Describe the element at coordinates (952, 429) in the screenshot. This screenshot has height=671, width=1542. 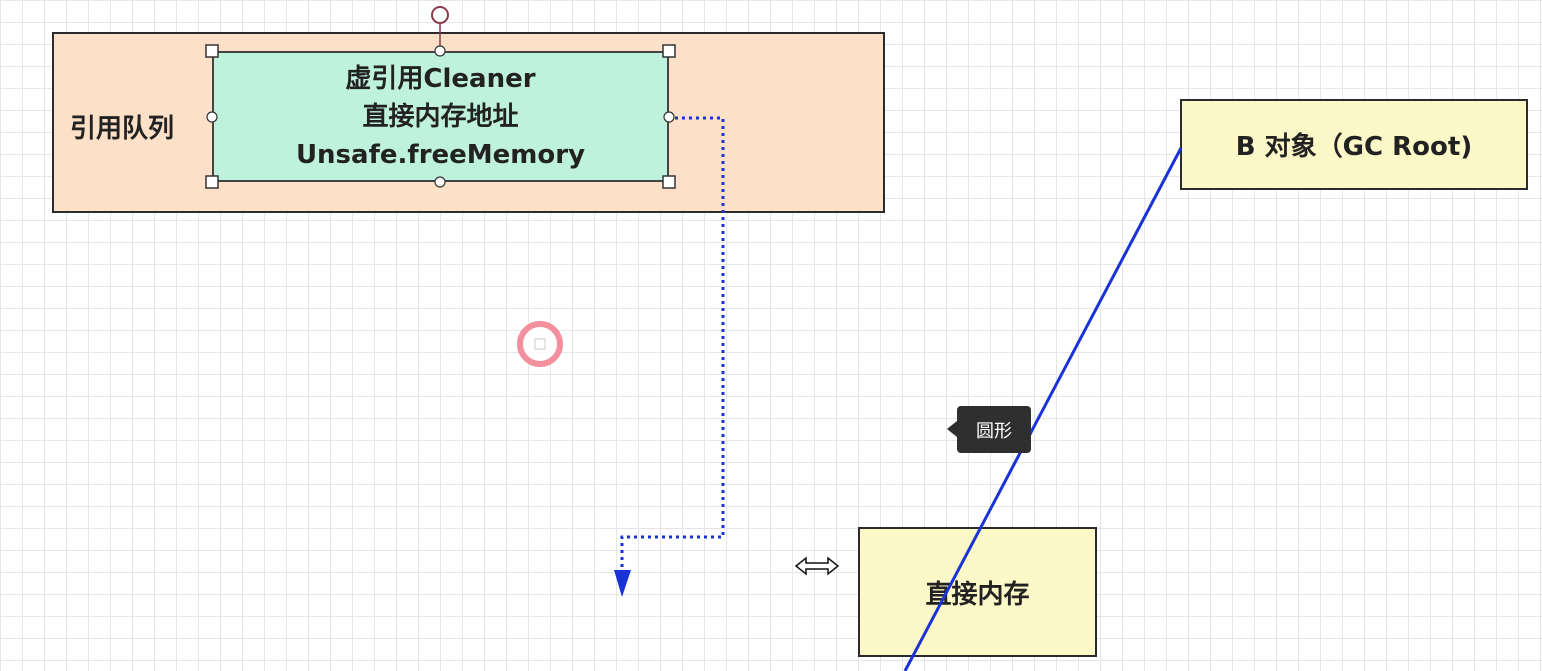
I see `tooltip-pointer` at that location.